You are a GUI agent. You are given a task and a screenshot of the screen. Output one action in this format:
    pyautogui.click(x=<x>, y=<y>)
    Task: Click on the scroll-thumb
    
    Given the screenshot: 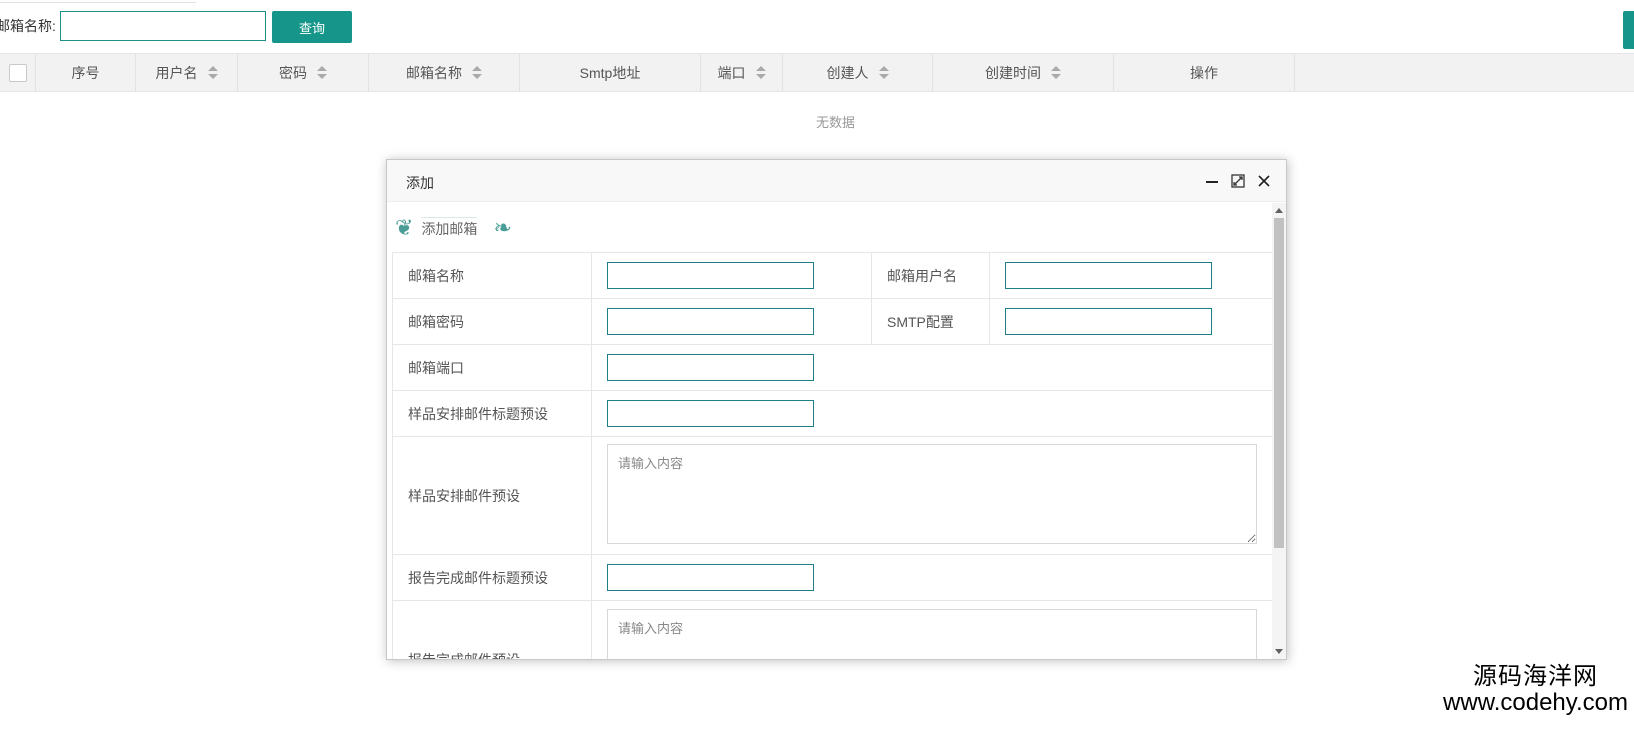 What is the action you would take?
    pyautogui.click(x=1279, y=383)
    